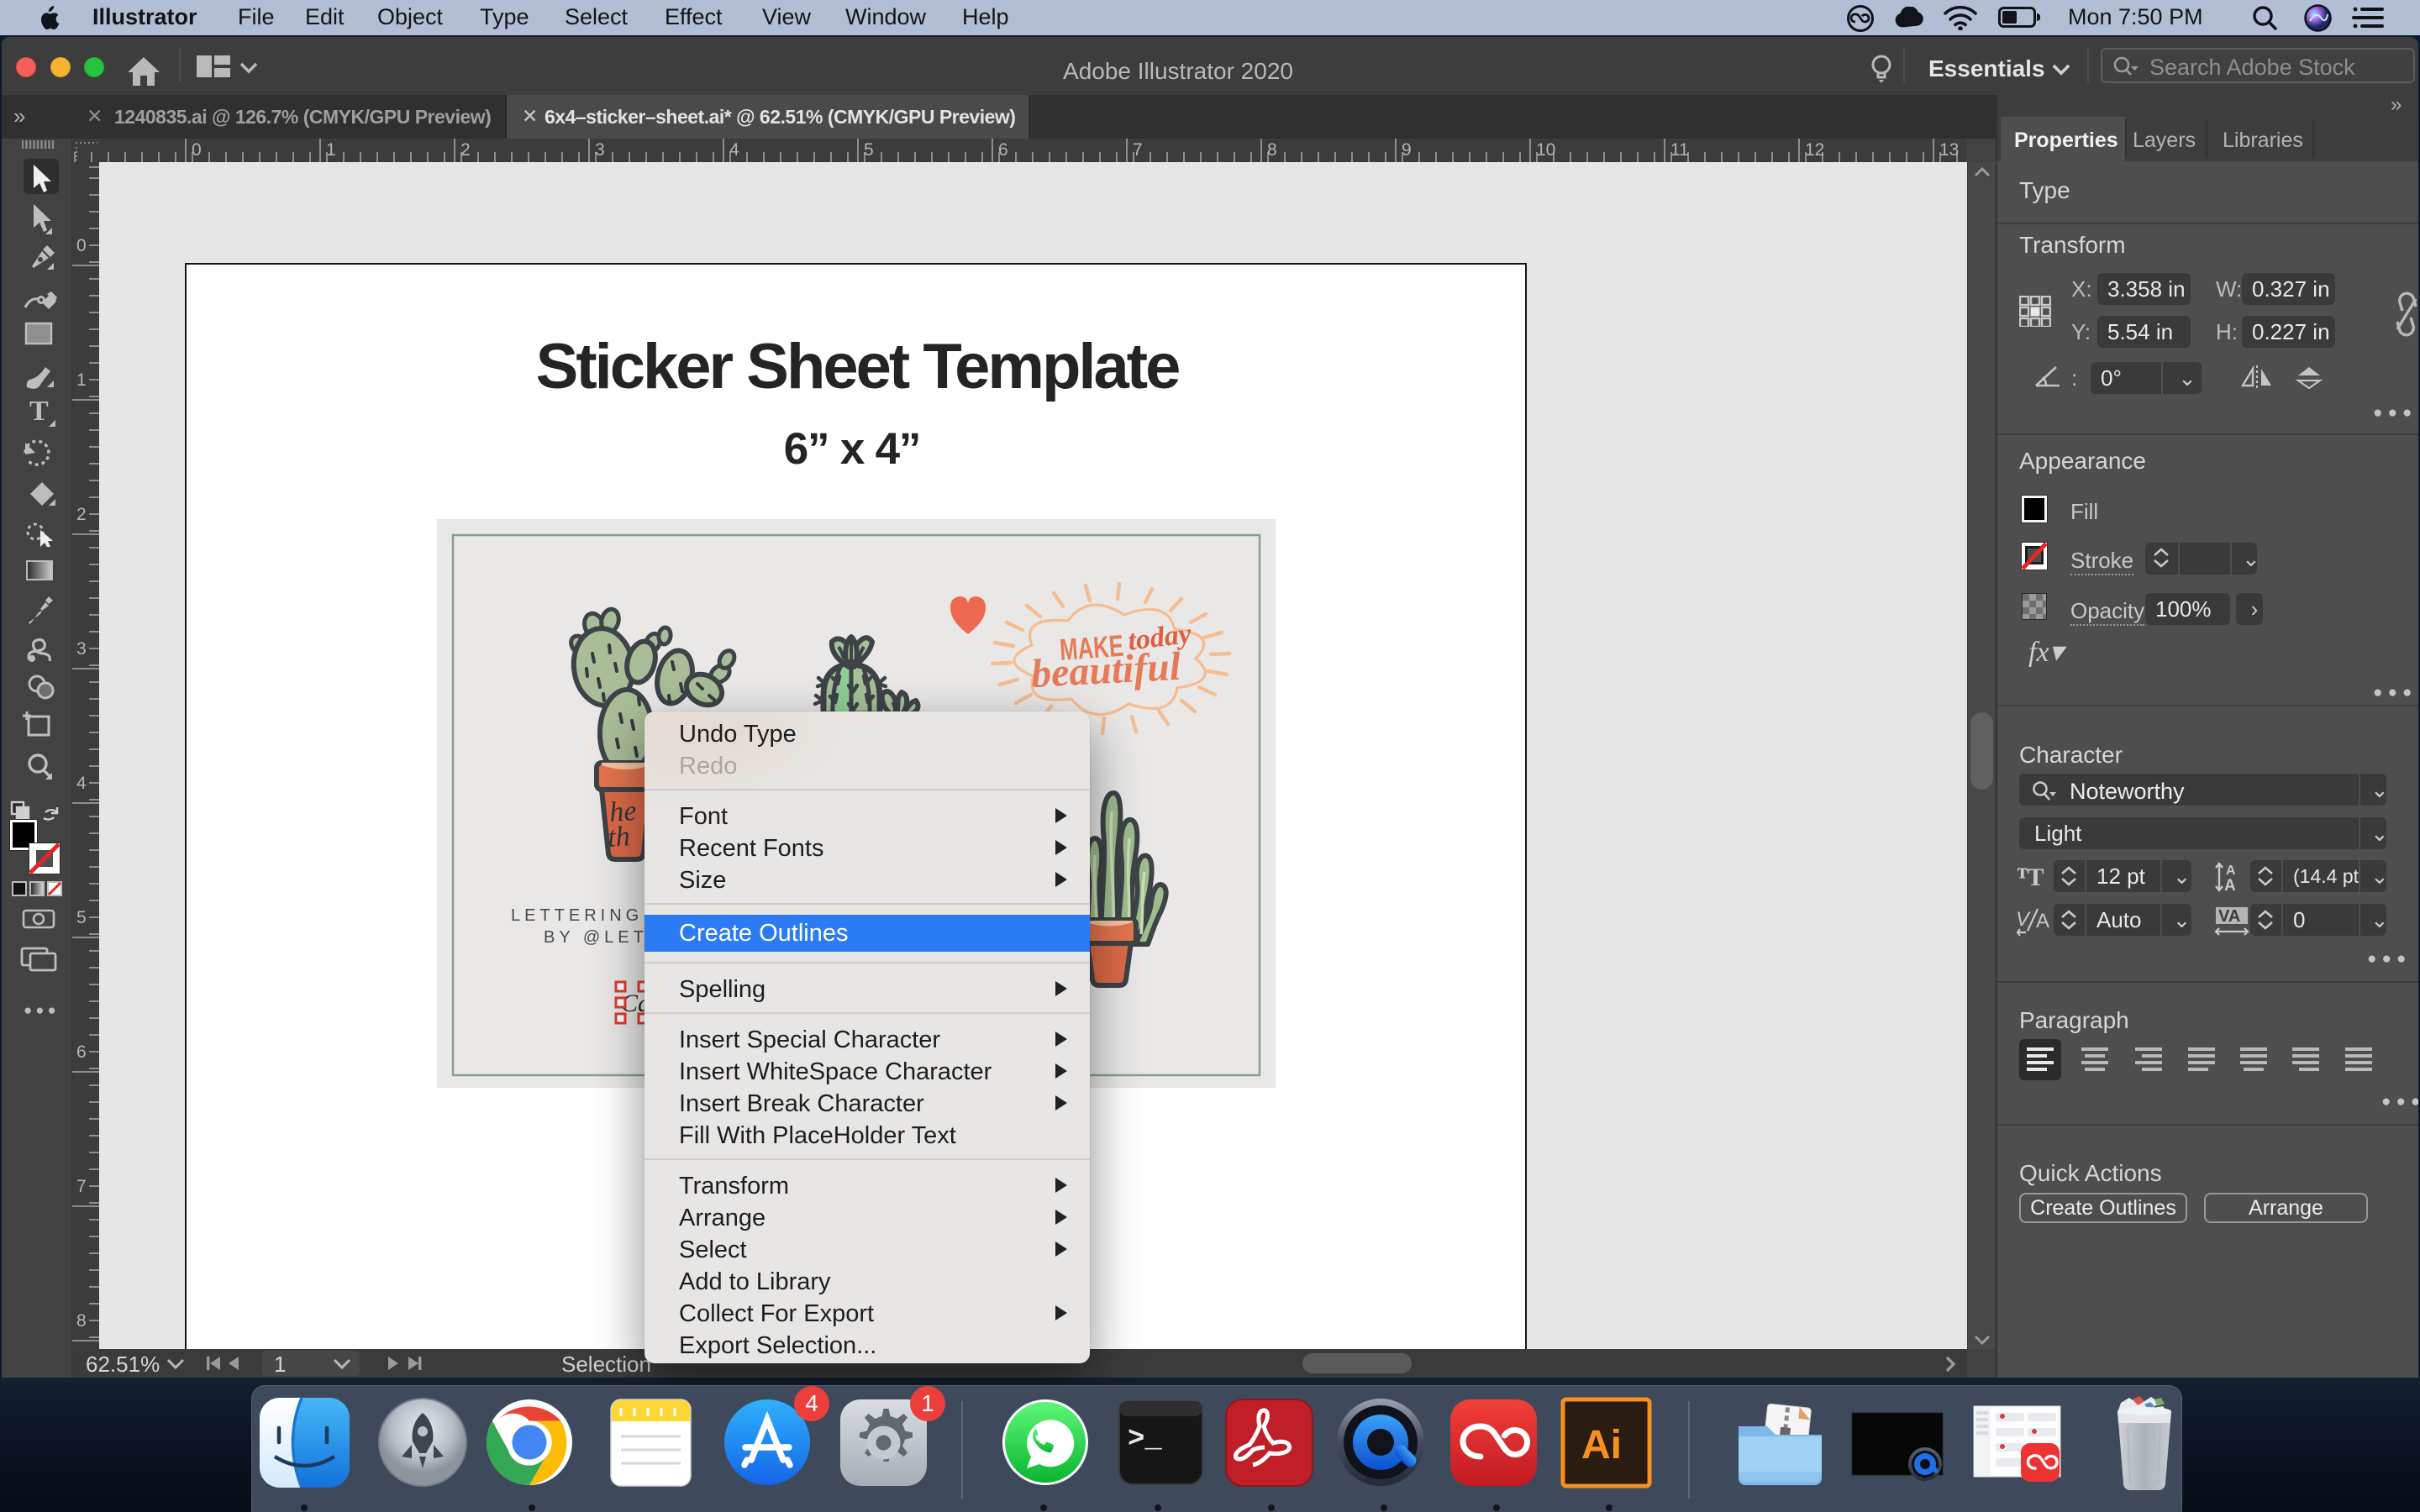 This screenshot has height=1512, width=2420. Describe the element at coordinates (39, 411) in the screenshot. I see `svg-text: T` at that location.